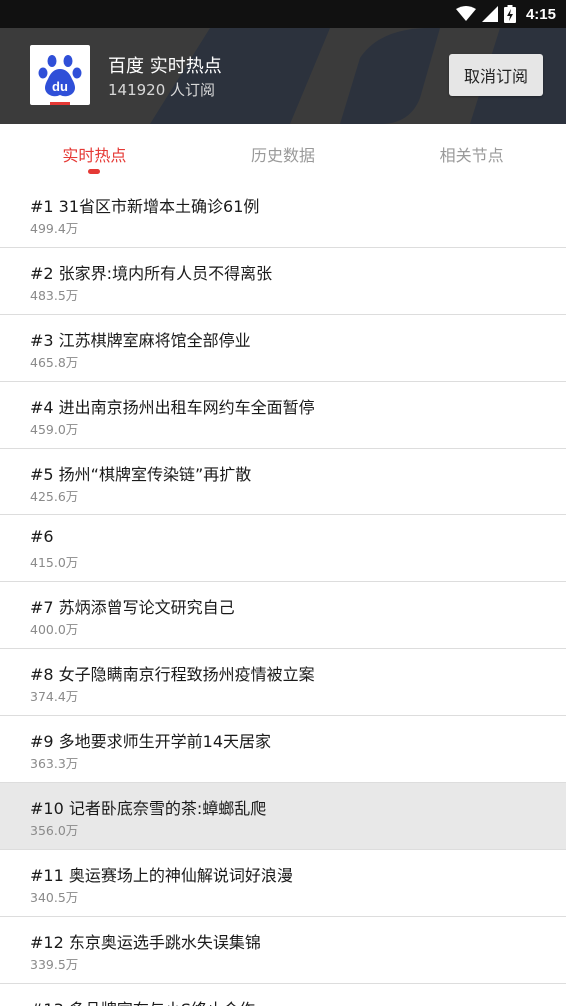 The width and height of the screenshot is (566, 1006). What do you see at coordinates (140, 340) in the screenshot?
I see `item-title: #3 江苏棋牌室麻将馆全部停业` at bounding box center [140, 340].